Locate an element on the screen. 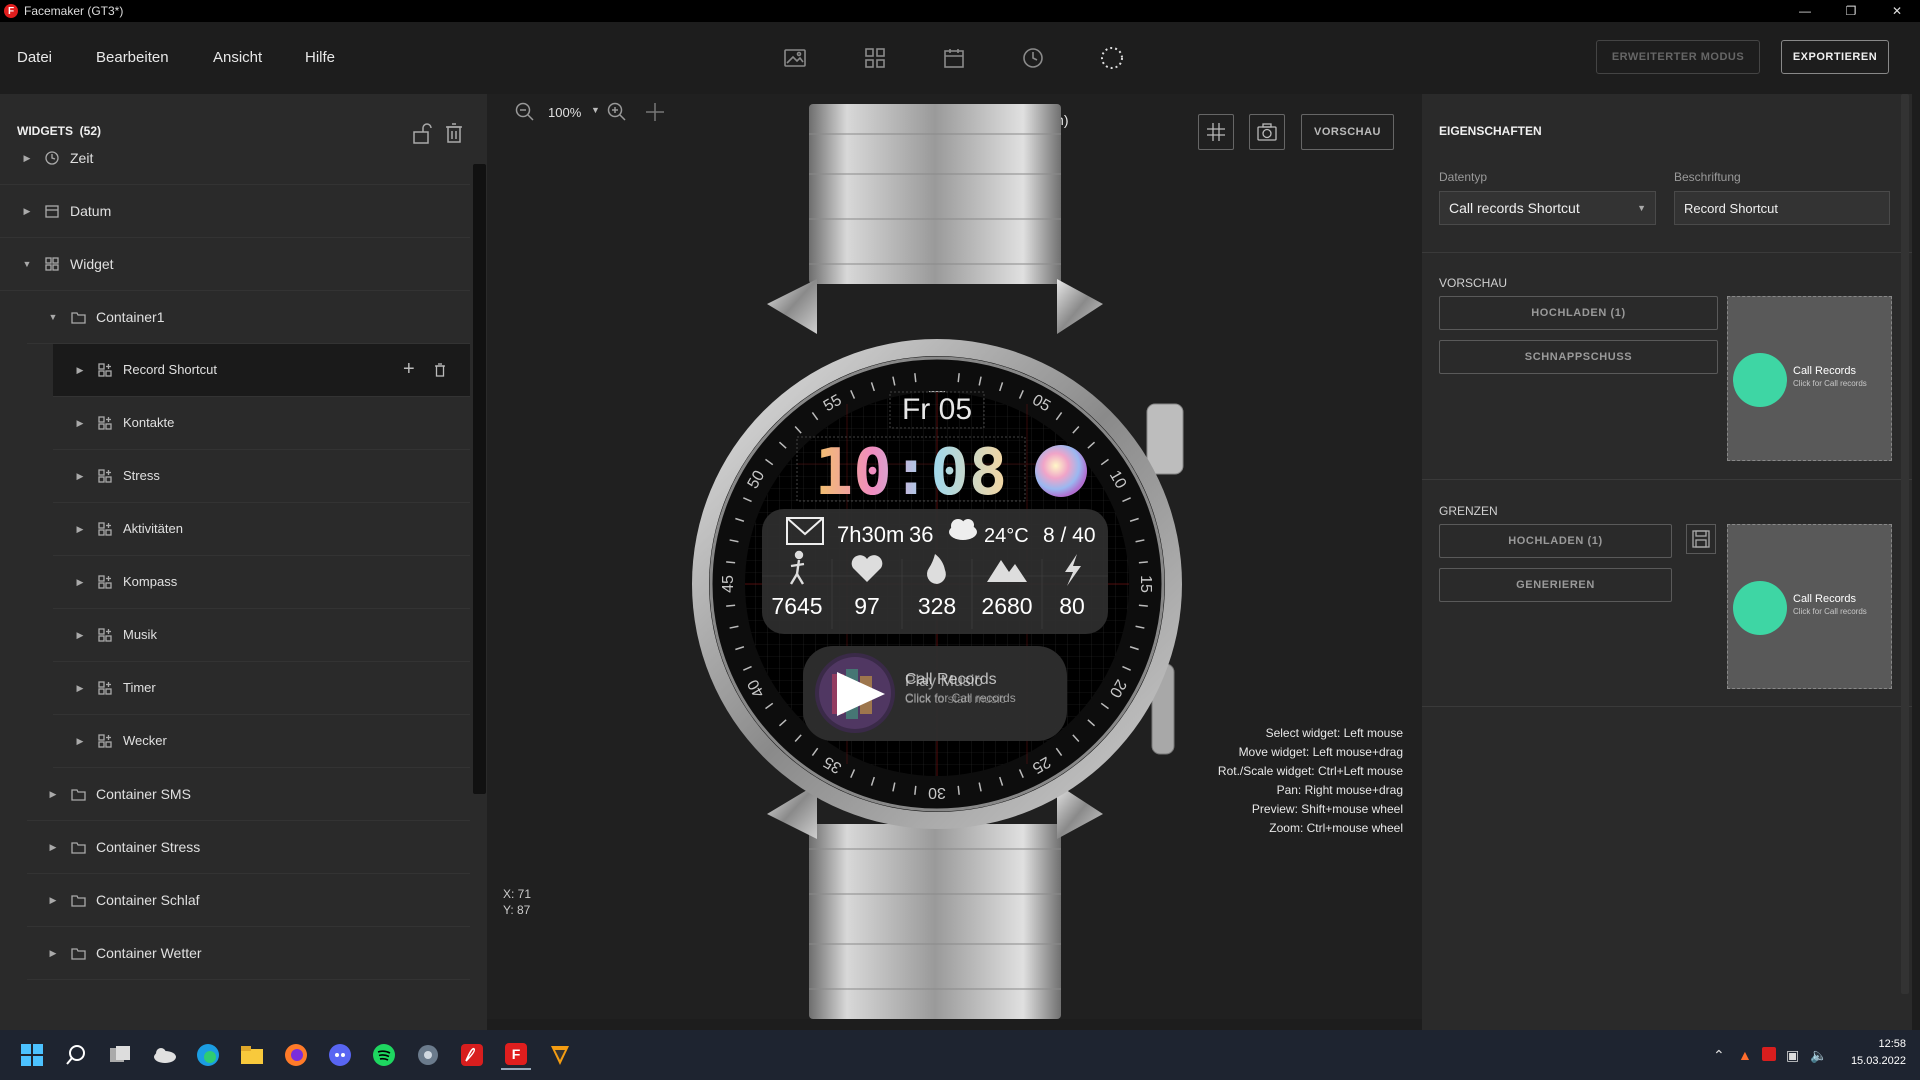 The height and width of the screenshot is (1080, 1920). tree-item-wecker: ▶ Wecker is located at coordinates (261, 741).